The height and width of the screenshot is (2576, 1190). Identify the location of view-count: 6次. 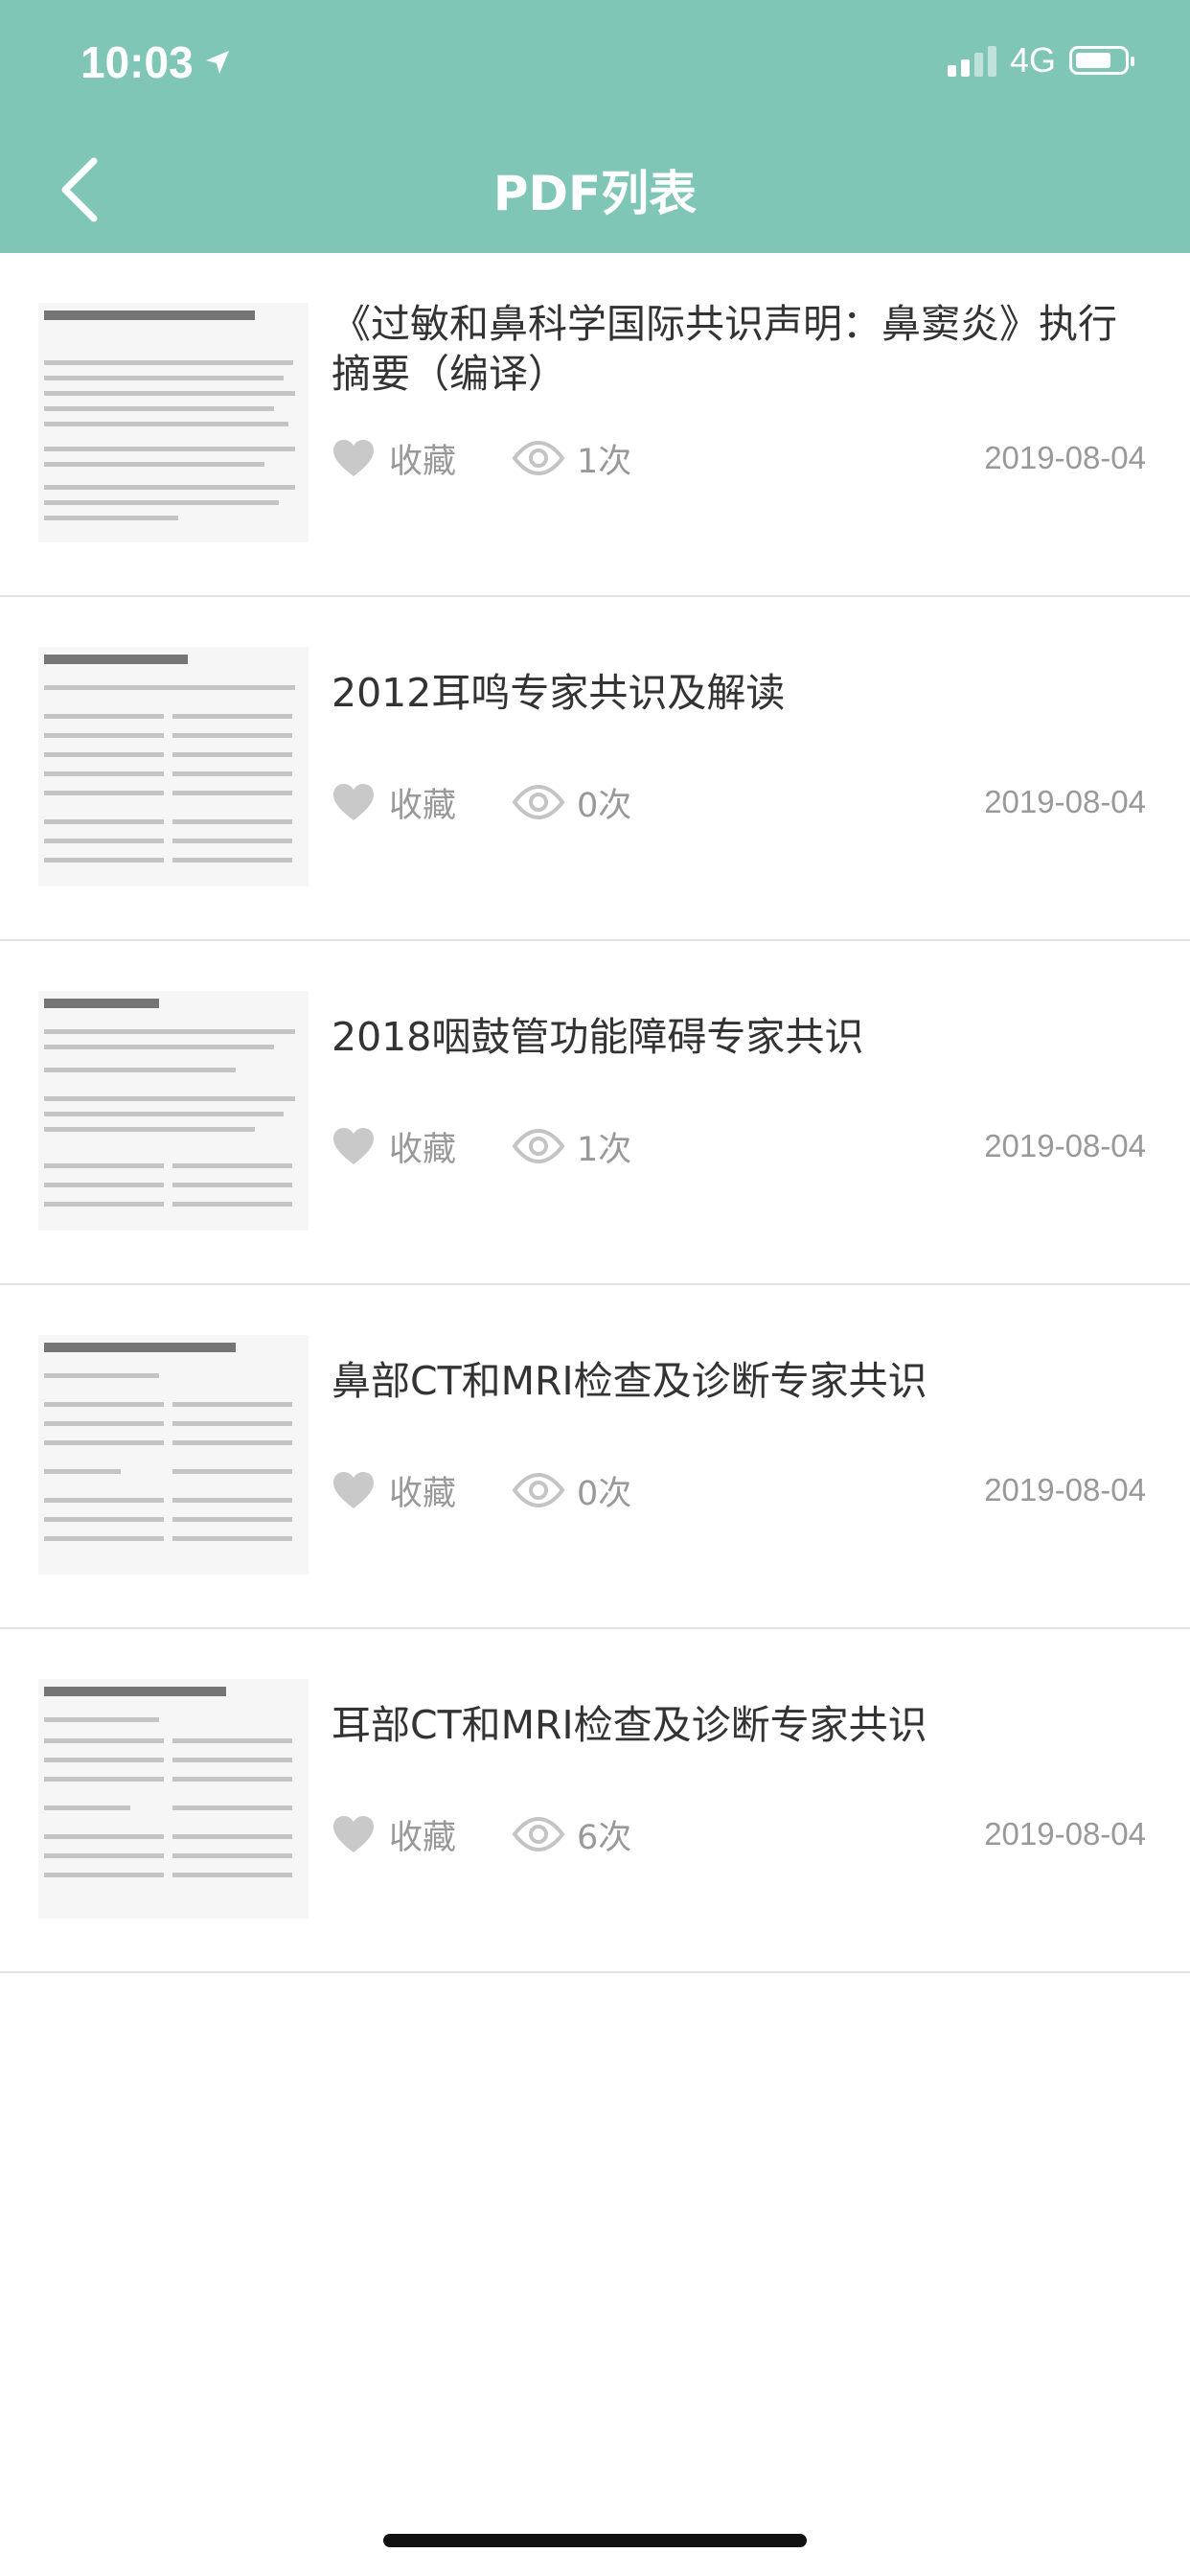
(572, 1834).